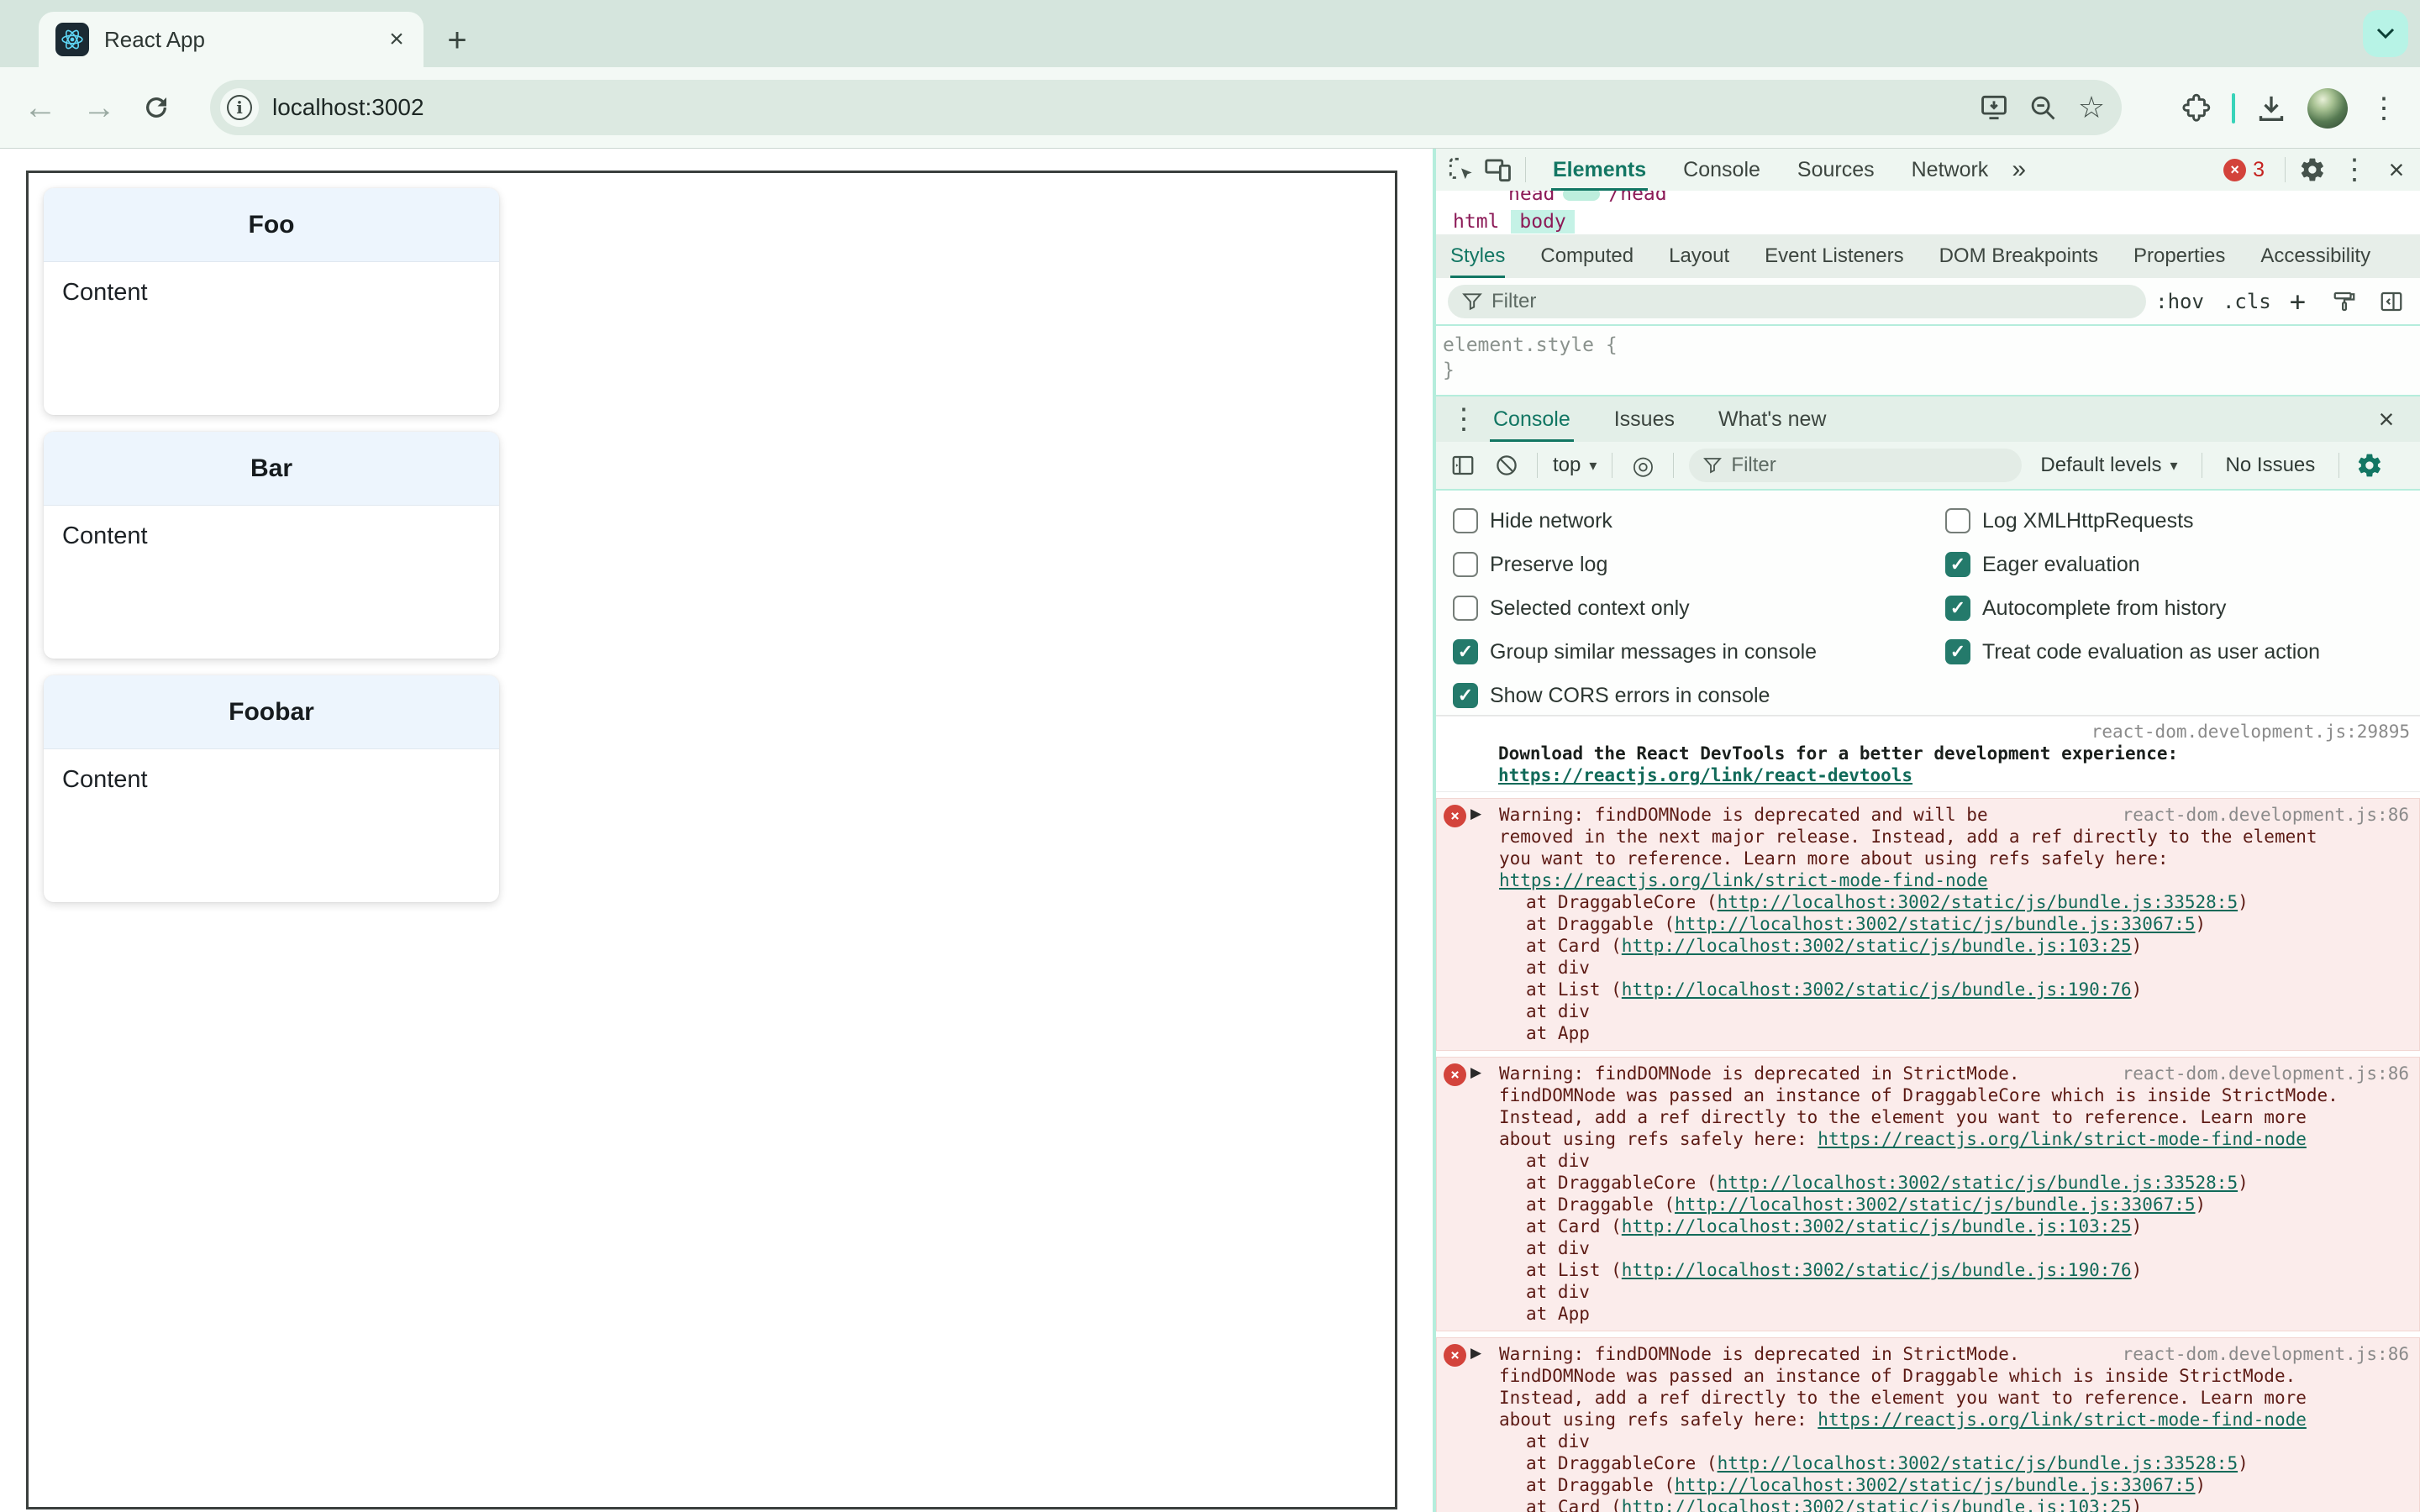 The width and height of the screenshot is (2420, 1512). Describe the element at coordinates (156, 107) in the screenshot. I see `reload-button` at that location.